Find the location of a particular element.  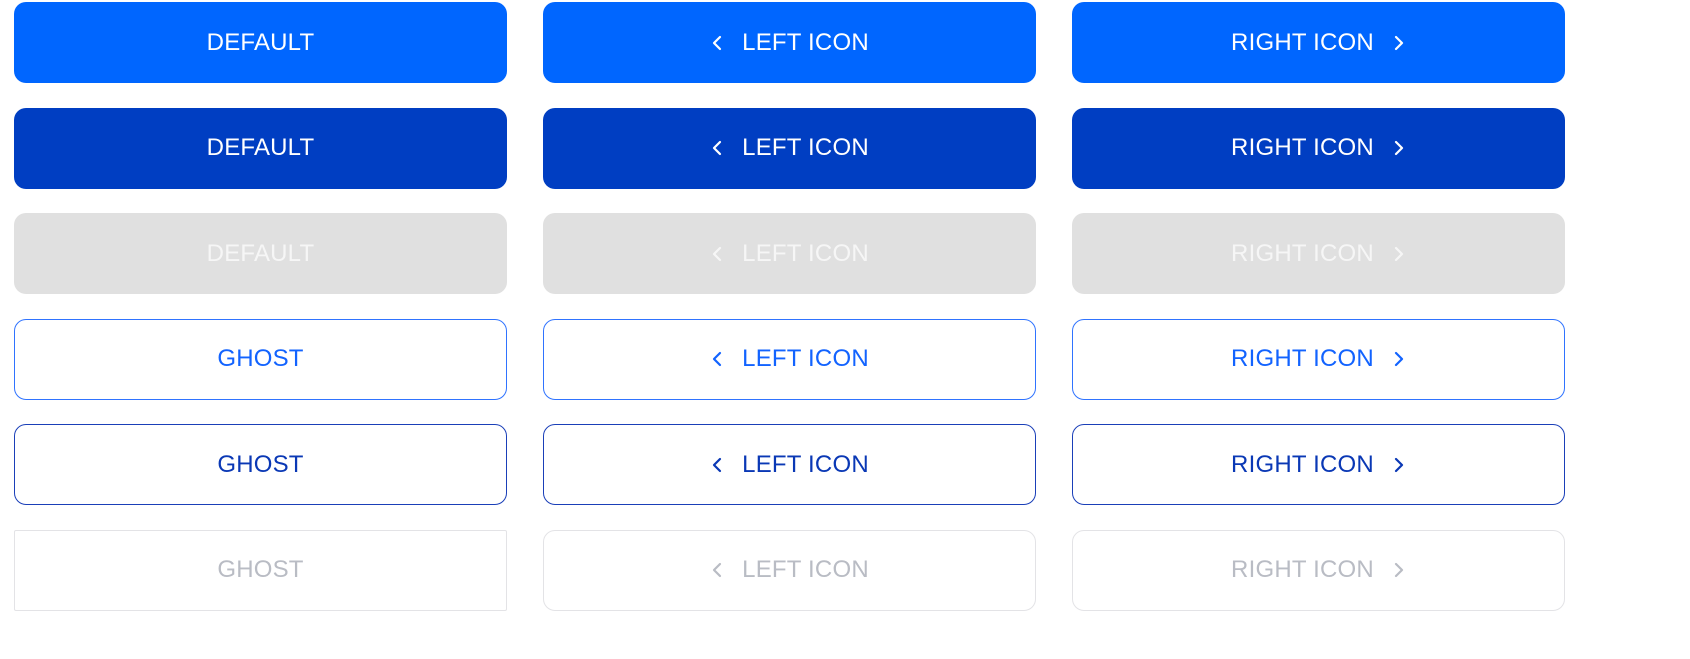

primary-default-button: DEFAULT is located at coordinates (260, 42).